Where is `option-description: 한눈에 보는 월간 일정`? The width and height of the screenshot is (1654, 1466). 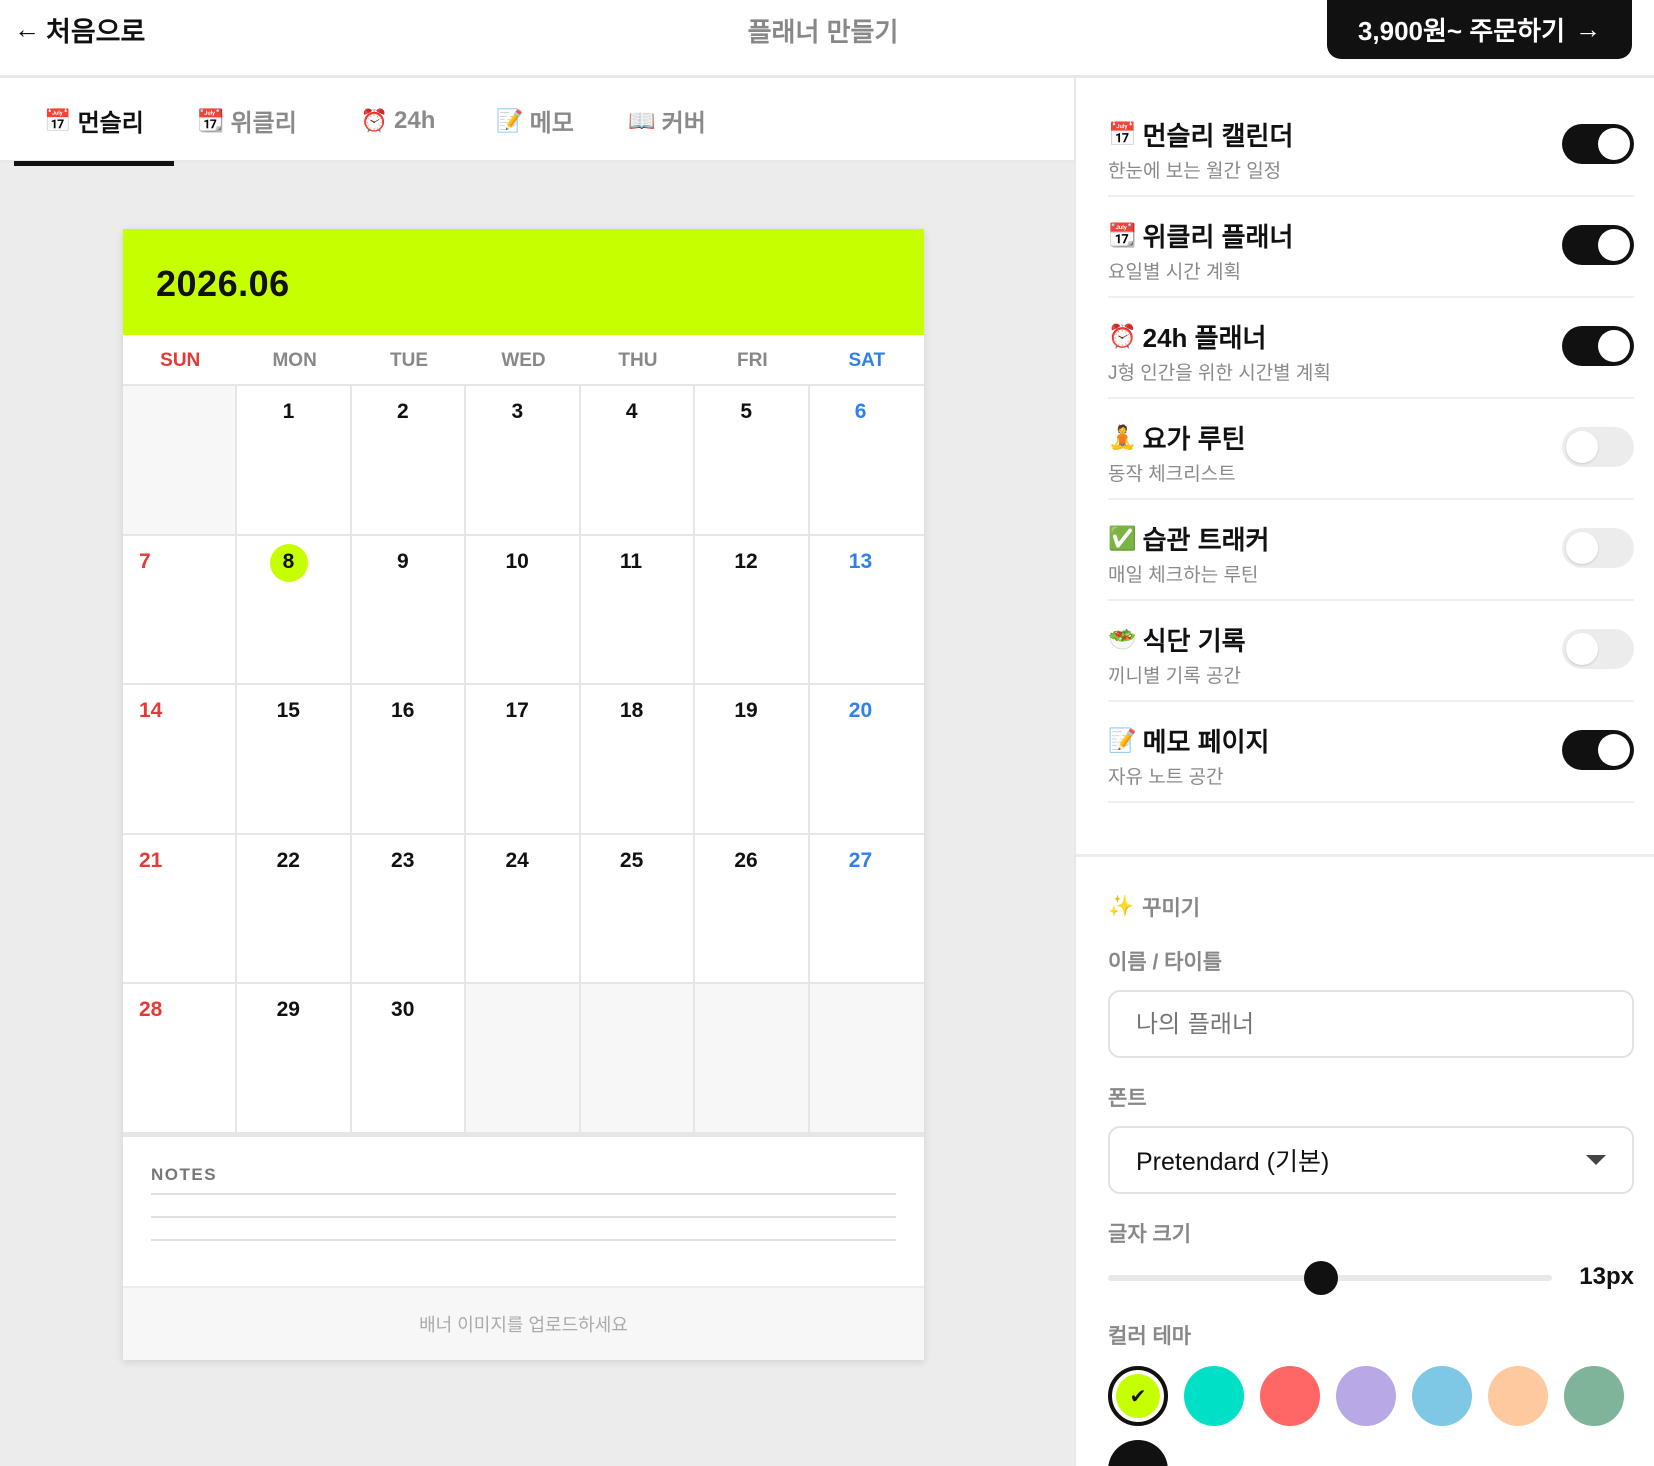
option-description: 한눈에 보는 월간 일정 is located at coordinates (1195, 171).